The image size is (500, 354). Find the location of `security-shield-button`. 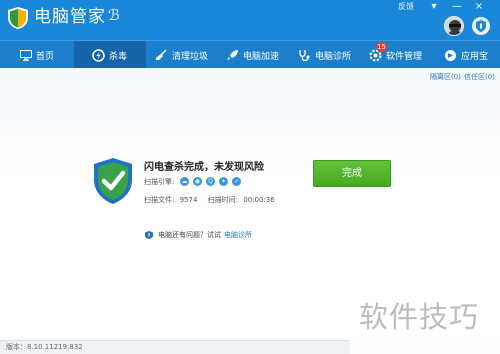

security-shield-button is located at coordinates (481, 26).